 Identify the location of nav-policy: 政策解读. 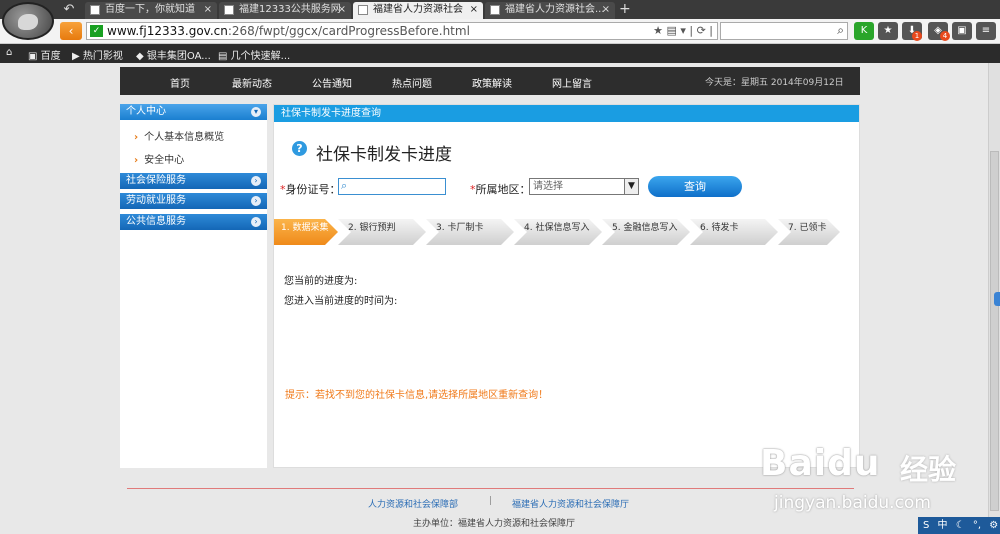
(492, 82).